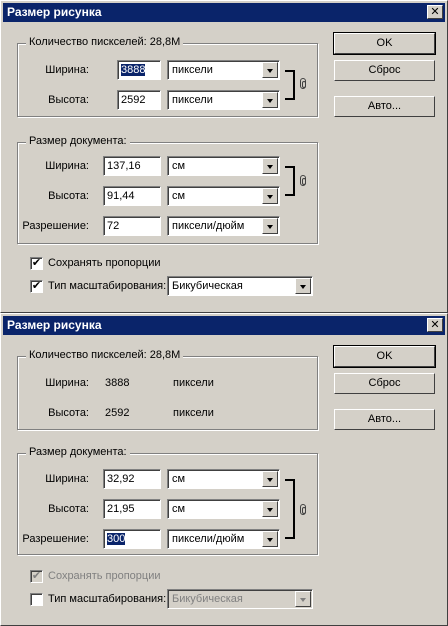  Describe the element at coordinates (139, 70) in the screenshot. I see `pixel-width-input: 3888` at that location.